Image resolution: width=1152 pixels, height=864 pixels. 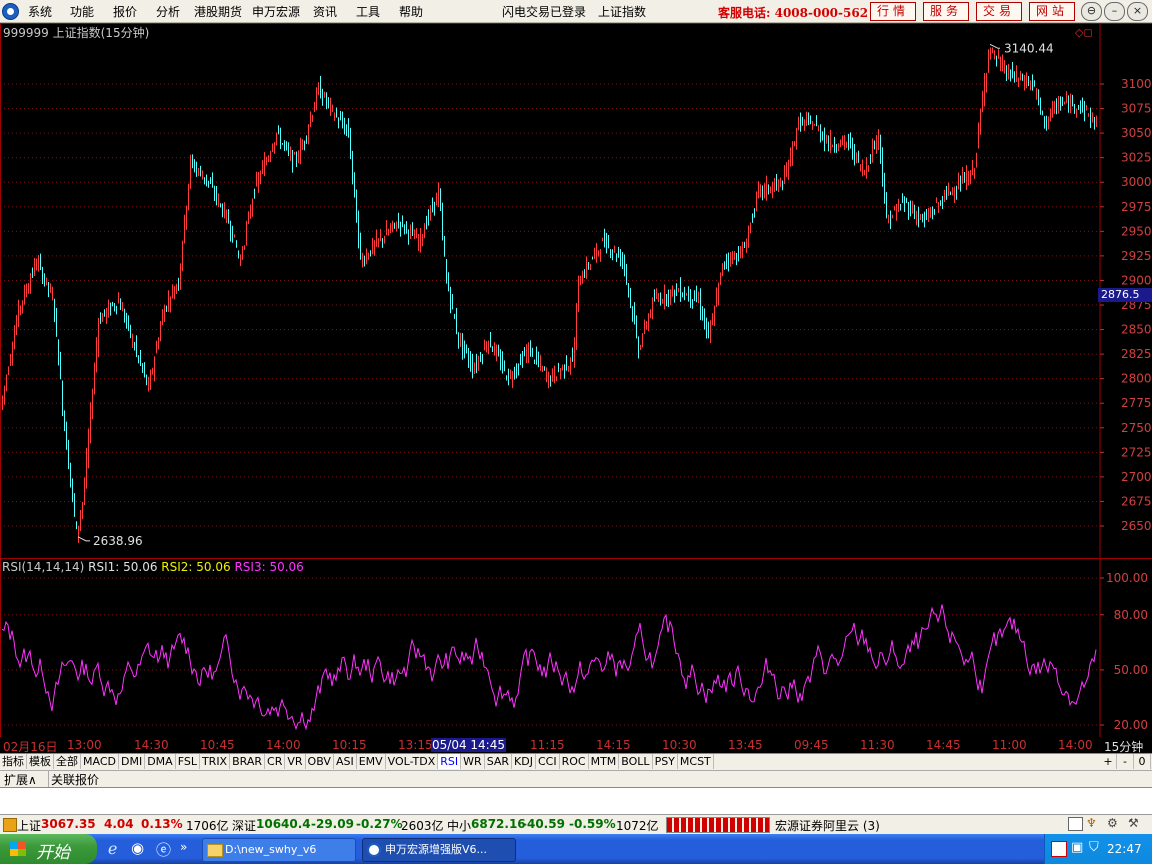 What do you see at coordinates (345, 761) in the screenshot?
I see `tab-asi: ASI` at bounding box center [345, 761].